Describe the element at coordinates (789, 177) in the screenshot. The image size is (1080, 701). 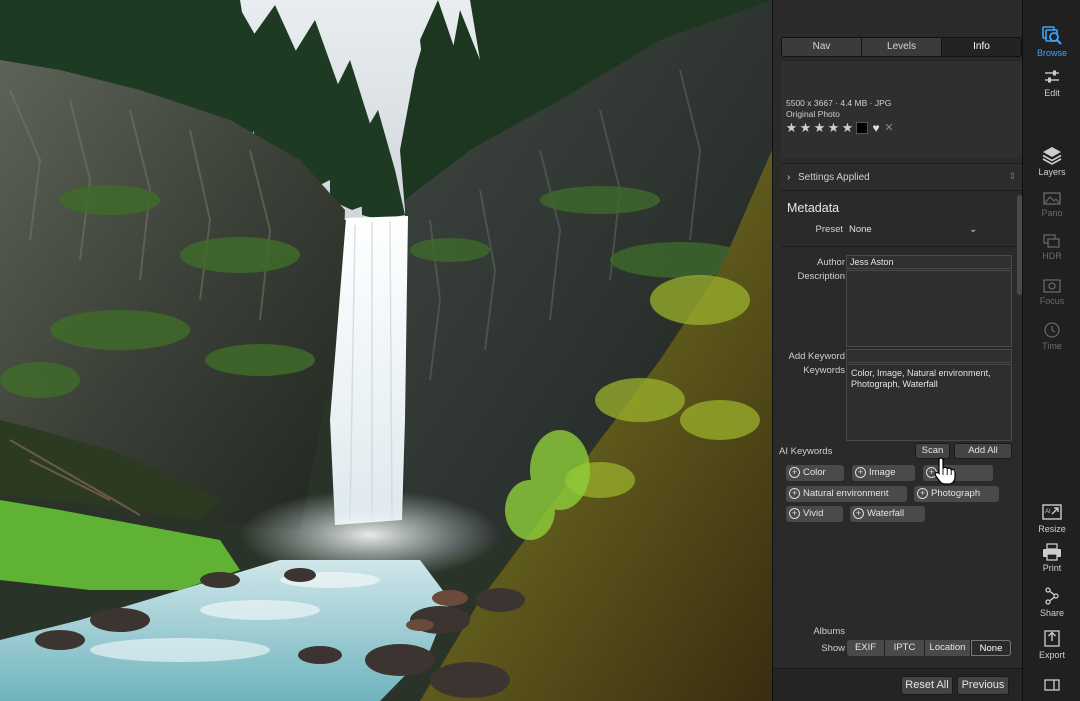
I see `chevron-right-icon: ›` at that location.